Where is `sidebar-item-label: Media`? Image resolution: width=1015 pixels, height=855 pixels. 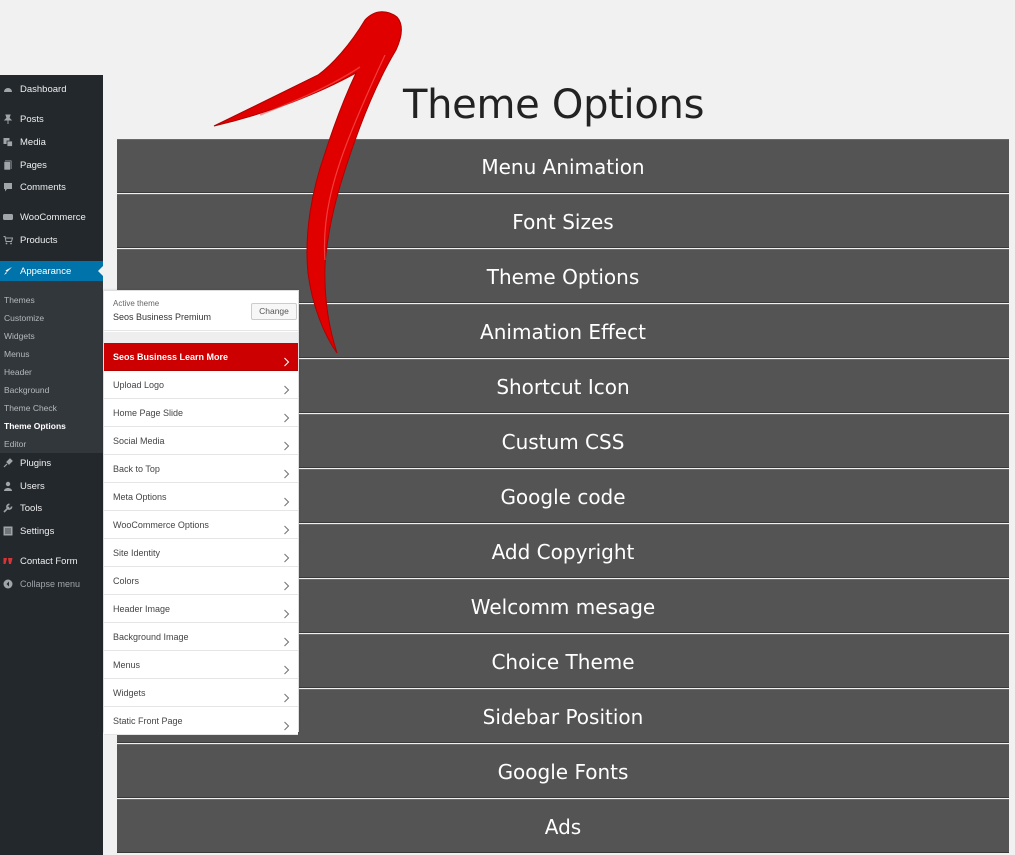 sidebar-item-label: Media is located at coordinates (33, 142).